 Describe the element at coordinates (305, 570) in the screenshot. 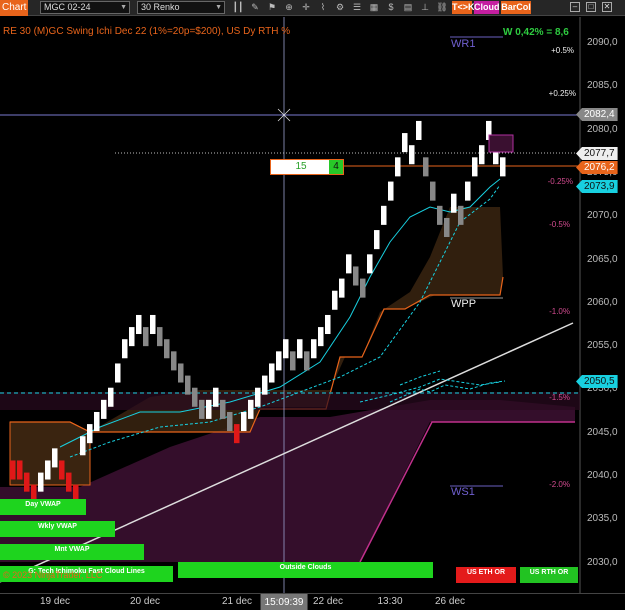

I see `outside-clouds-legend: Outside Clouds` at that location.